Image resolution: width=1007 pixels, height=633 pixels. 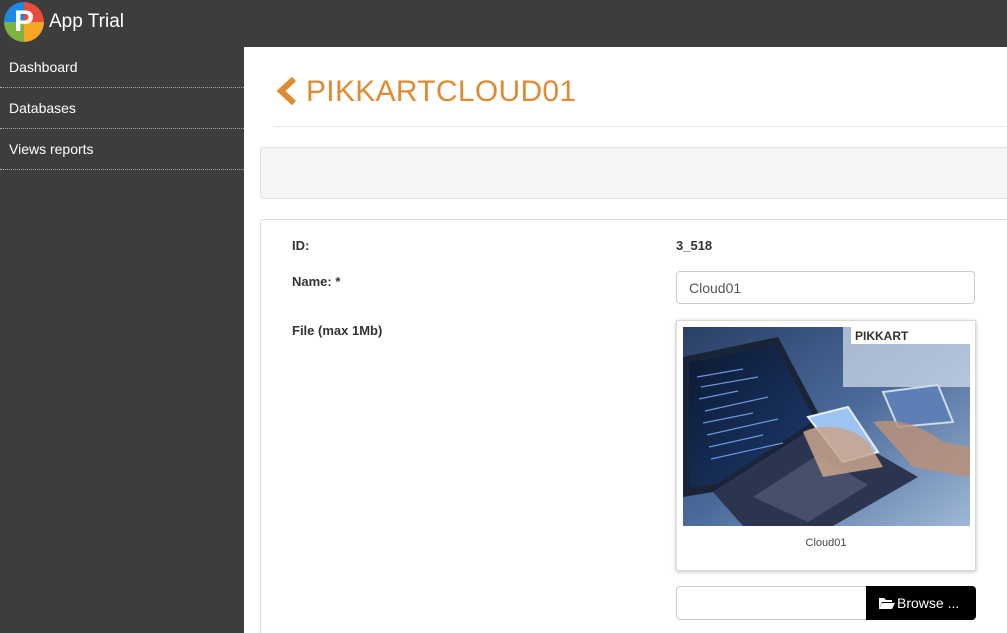 What do you see at coordinates (122, 67) in the screenshot?
I see `sidebar-item-dashboard: Dashboard` at bounding box center [122, 67].